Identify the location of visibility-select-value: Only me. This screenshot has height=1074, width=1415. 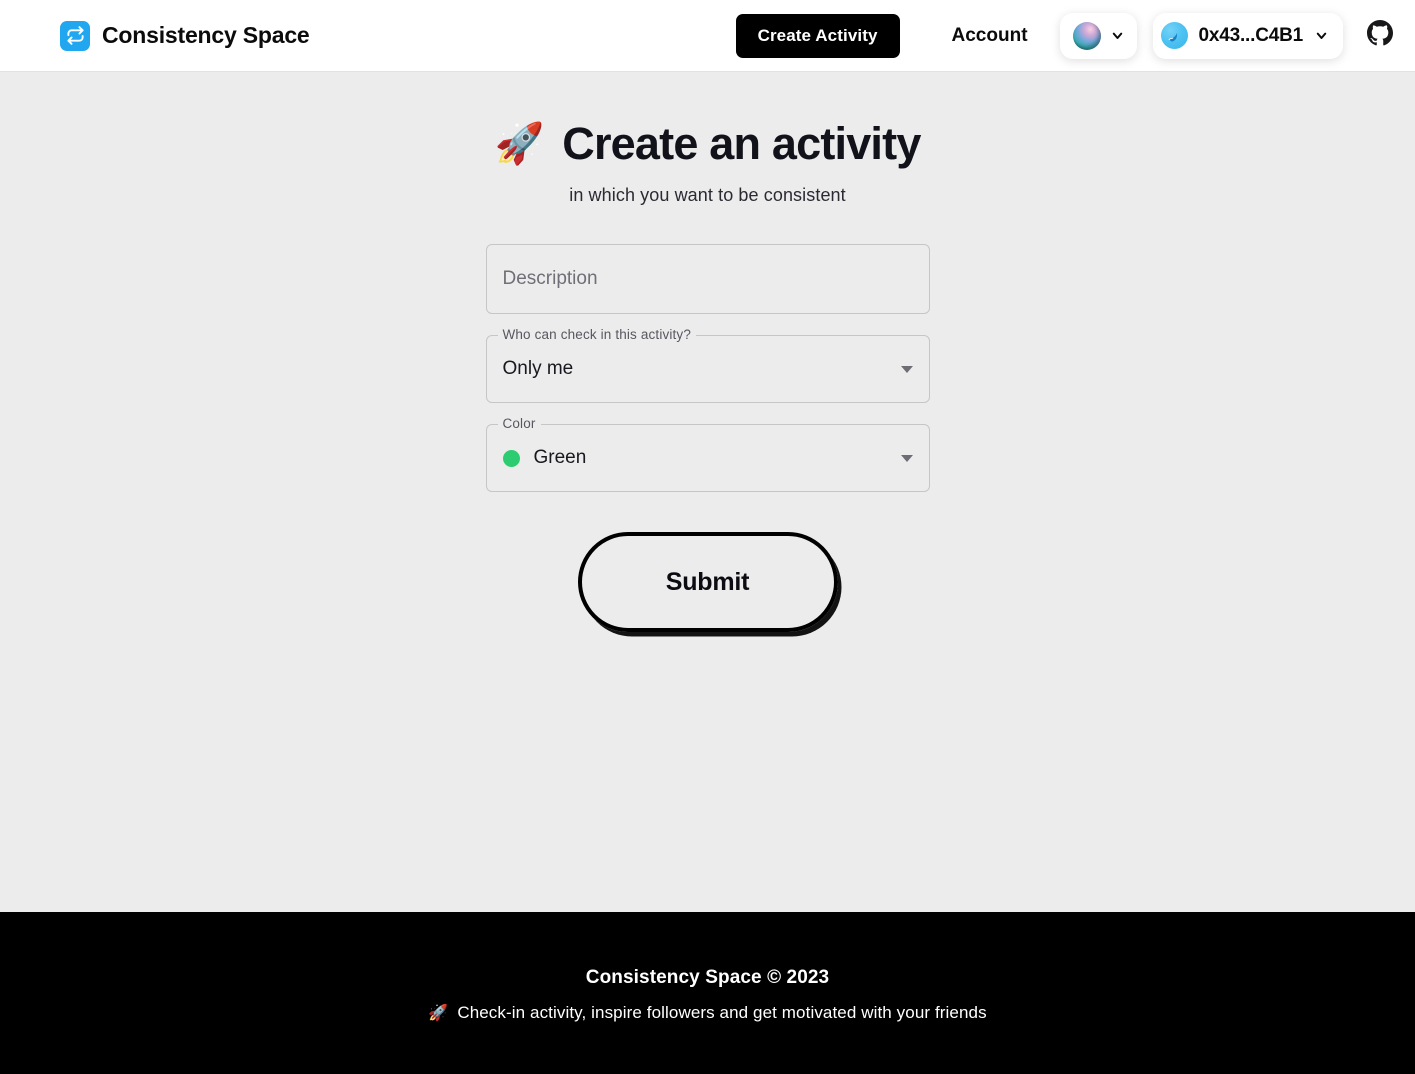
(538, 369).